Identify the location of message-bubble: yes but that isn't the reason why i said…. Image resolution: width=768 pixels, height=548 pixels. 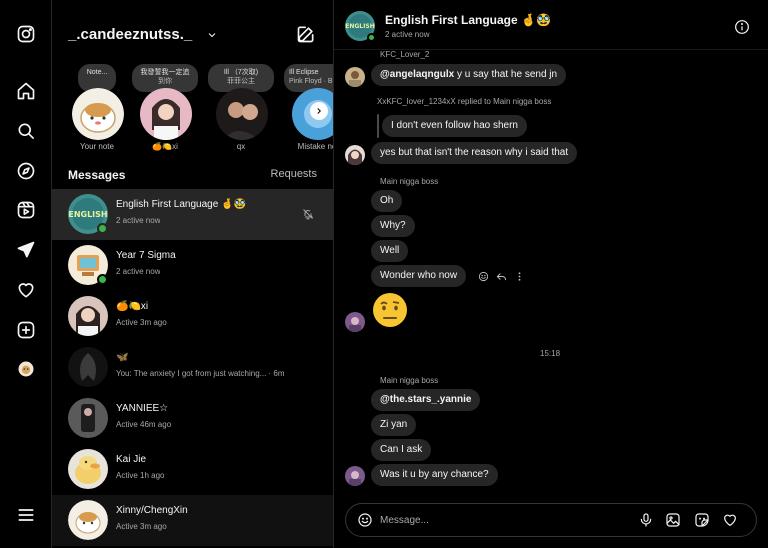
(474, 153).